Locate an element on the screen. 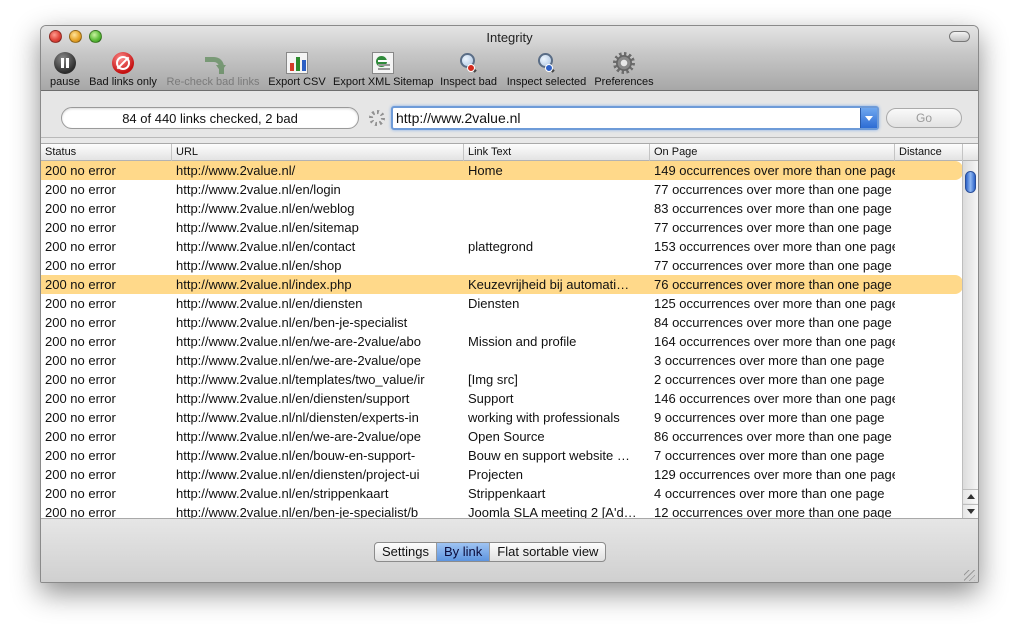 The width and height of the screenshot is (1019, 638). inspect-bad-button: Inspect bad is located at coordinates (468, 69).